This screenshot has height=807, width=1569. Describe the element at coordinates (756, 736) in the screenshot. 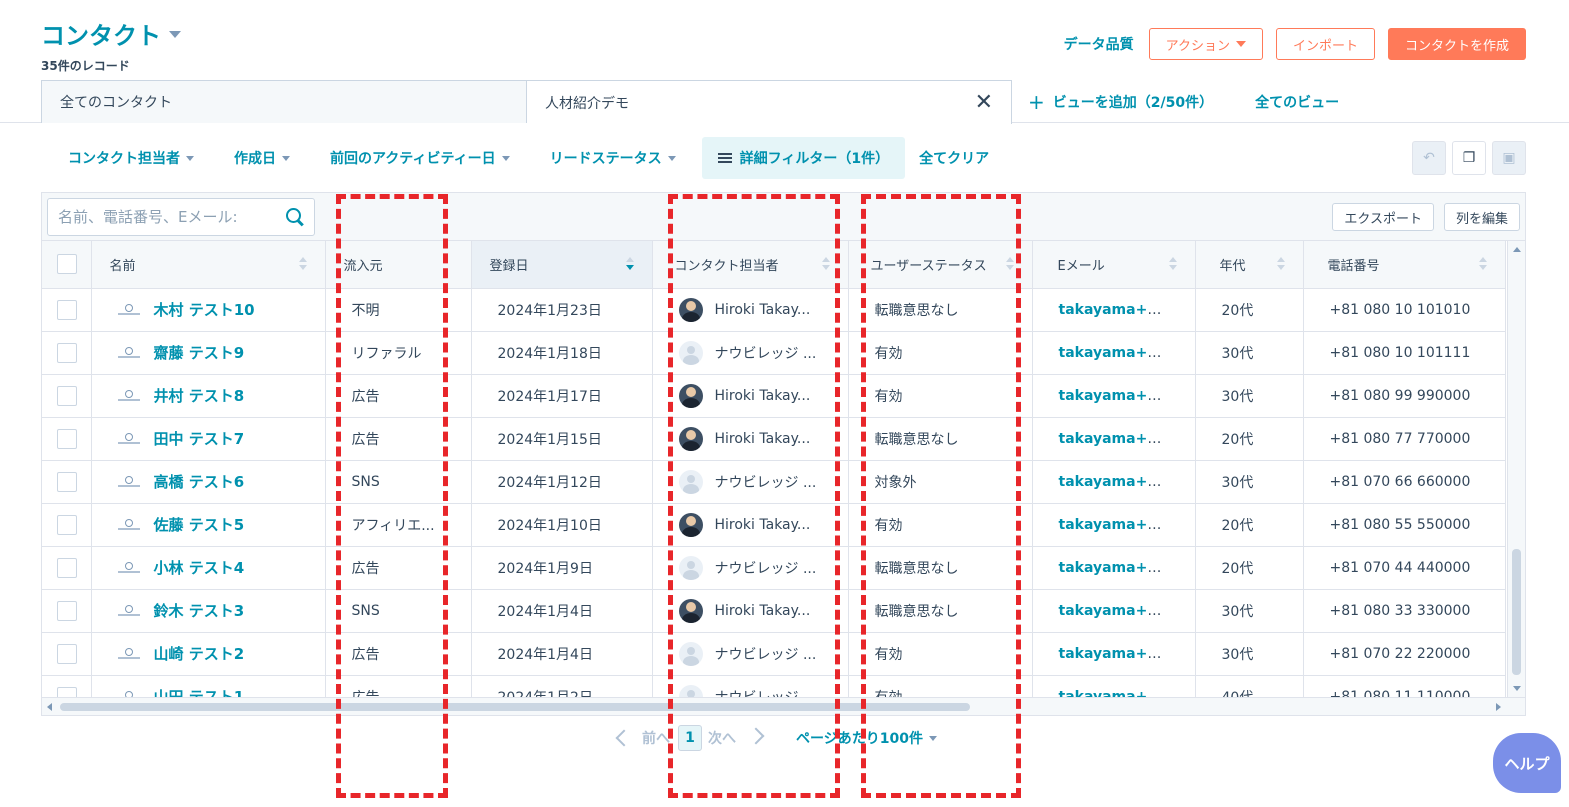

I see `chevron-right-icon` at that location.